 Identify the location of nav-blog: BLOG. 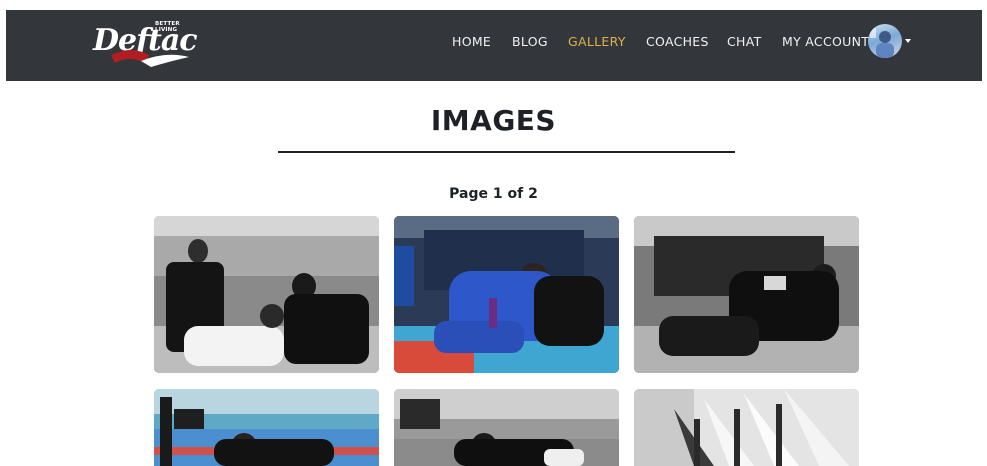
(530, 41).